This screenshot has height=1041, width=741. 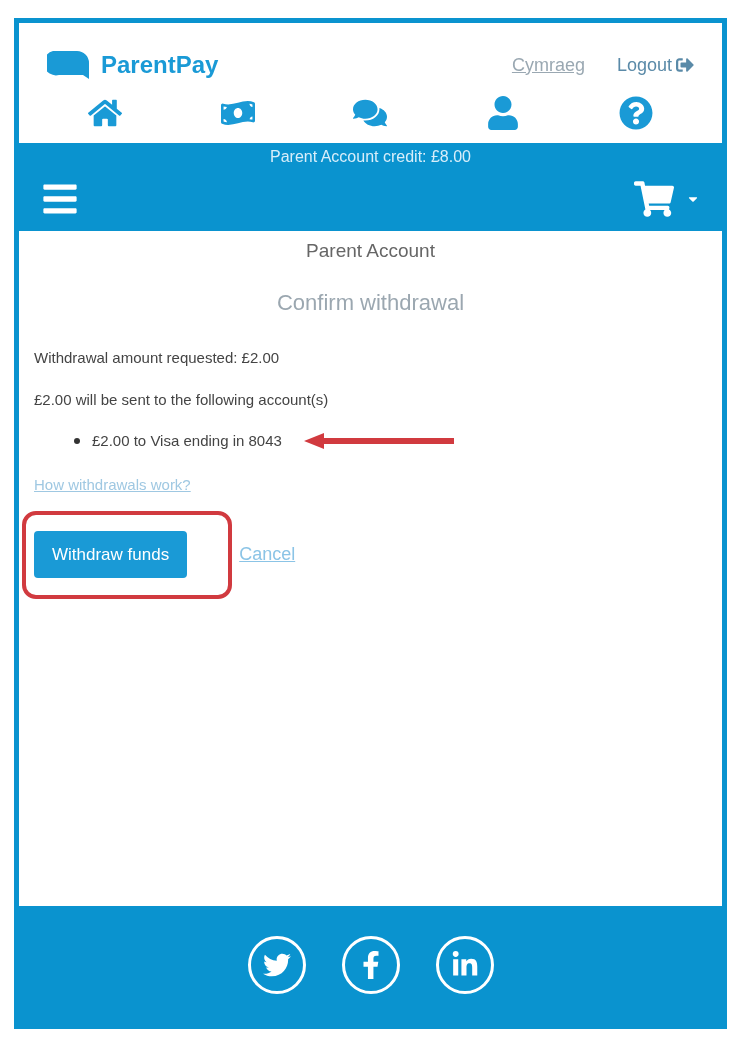 What do you see at coordinates (187, 440) in the screenshot?
I see `account-item: £2.00 to Visa ending in 8043` at bounding box center [187, 440].